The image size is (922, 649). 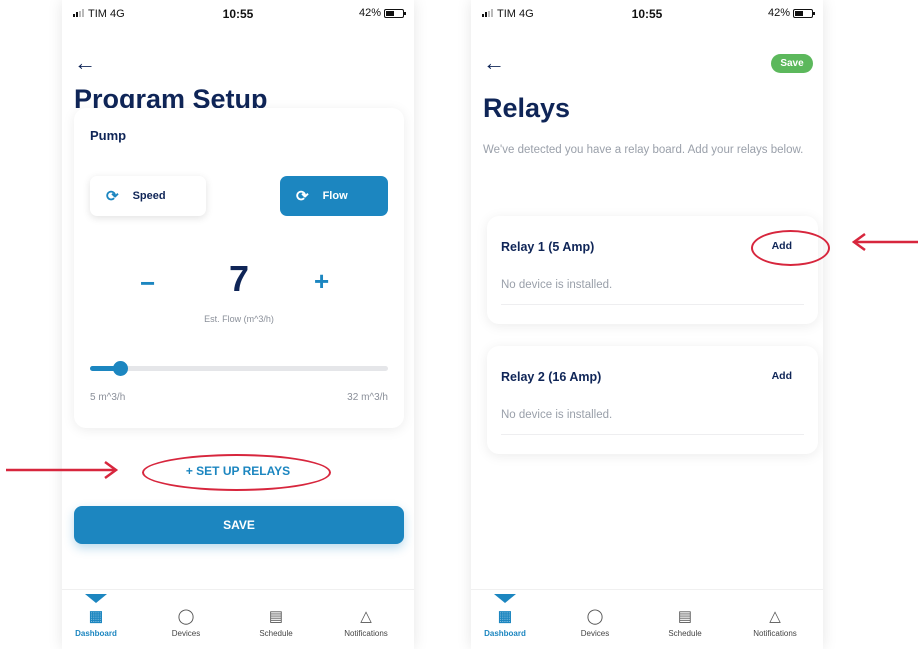 I want to click on page-title: Relays, so click(x=527, y=108).